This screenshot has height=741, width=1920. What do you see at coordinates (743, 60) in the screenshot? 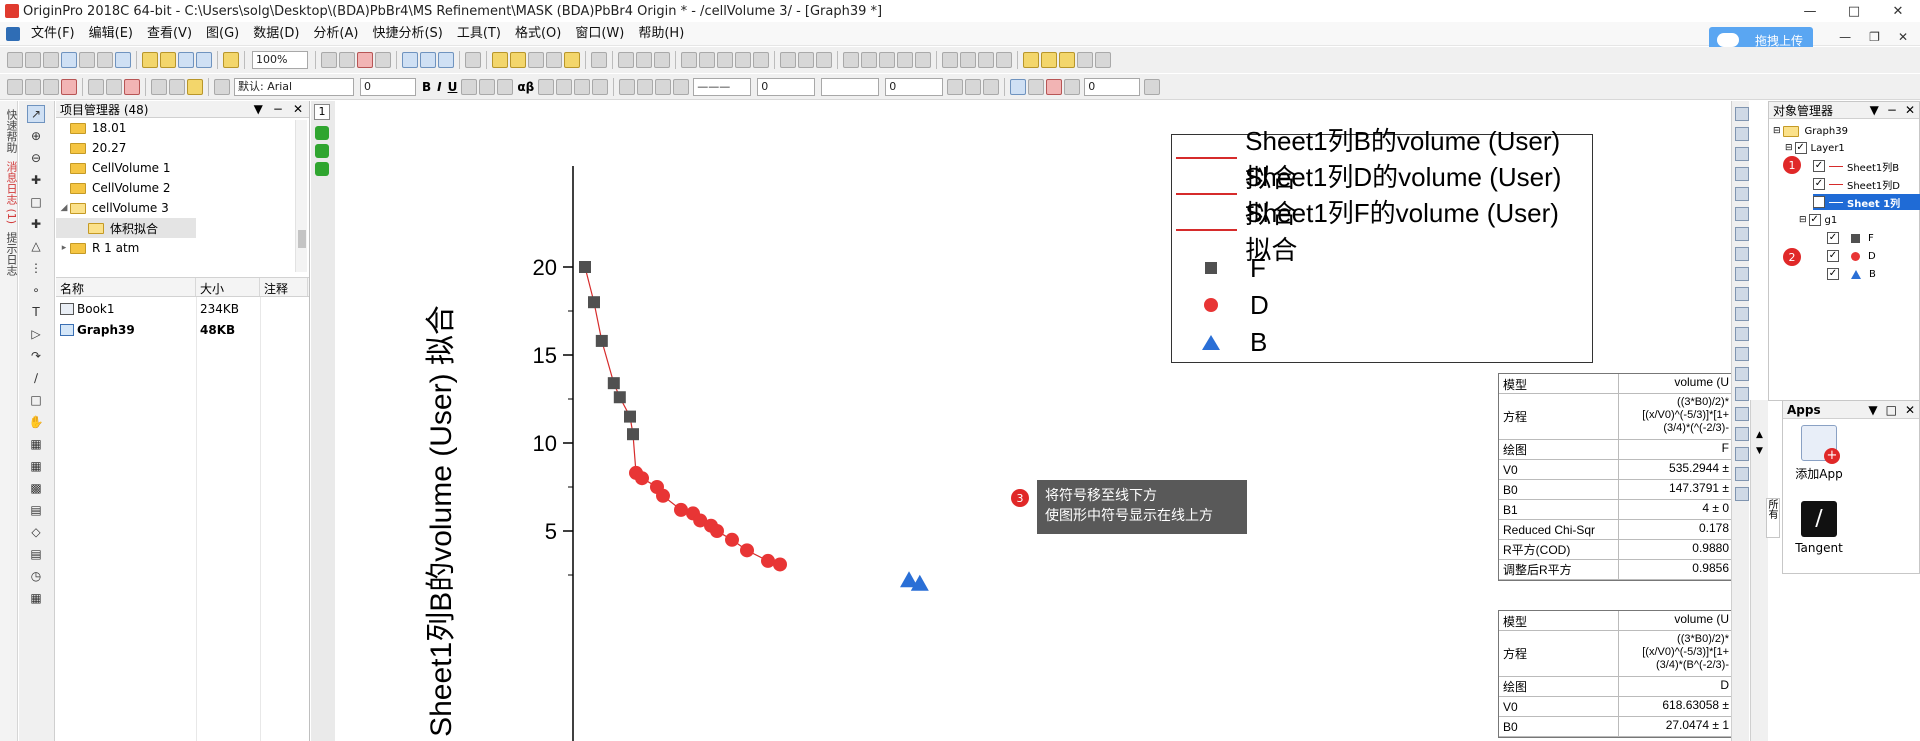
I see `histogram-icon` at bounding box center [743, 60].